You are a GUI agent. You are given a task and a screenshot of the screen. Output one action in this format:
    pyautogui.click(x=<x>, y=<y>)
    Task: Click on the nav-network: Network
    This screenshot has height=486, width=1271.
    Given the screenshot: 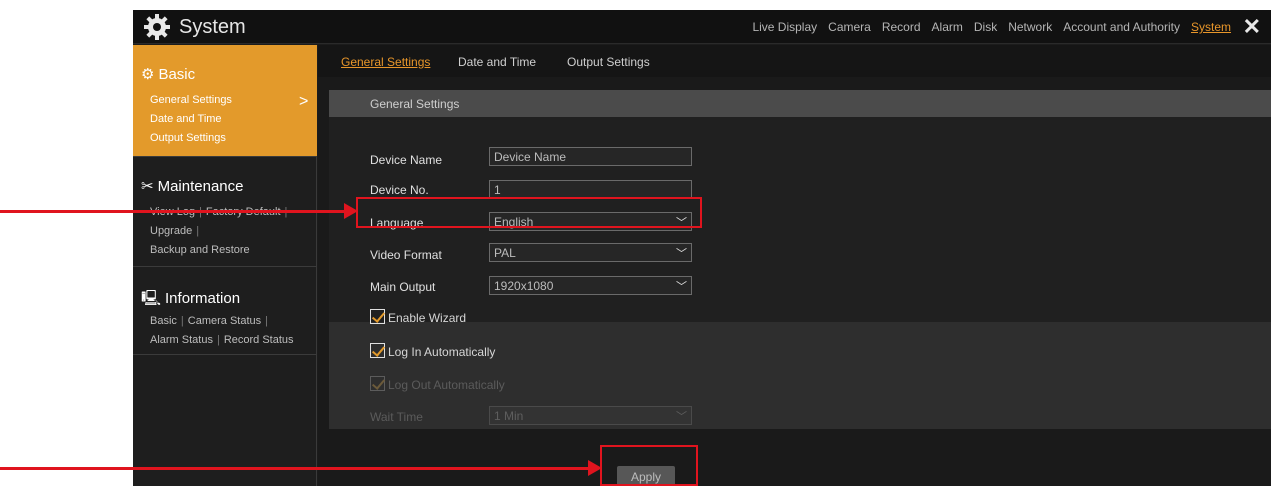 What is the action you would take?
    pyautogui.click(x=1030, y=27)
    